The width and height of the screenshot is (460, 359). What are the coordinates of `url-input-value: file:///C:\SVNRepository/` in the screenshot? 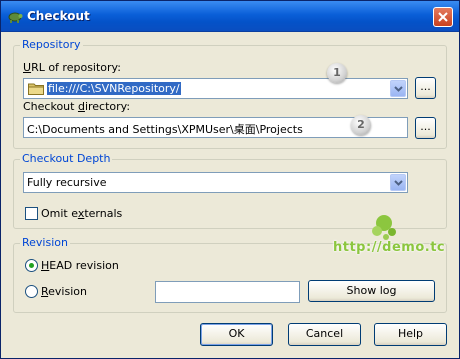 It's located at (114, 88).